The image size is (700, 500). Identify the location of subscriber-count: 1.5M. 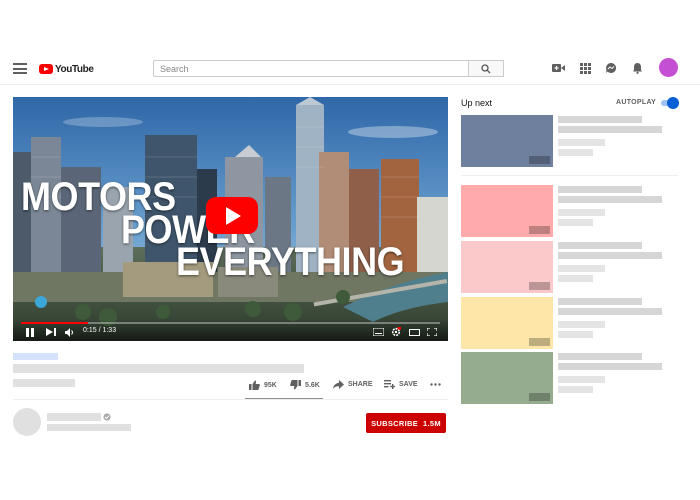
(432, 423).